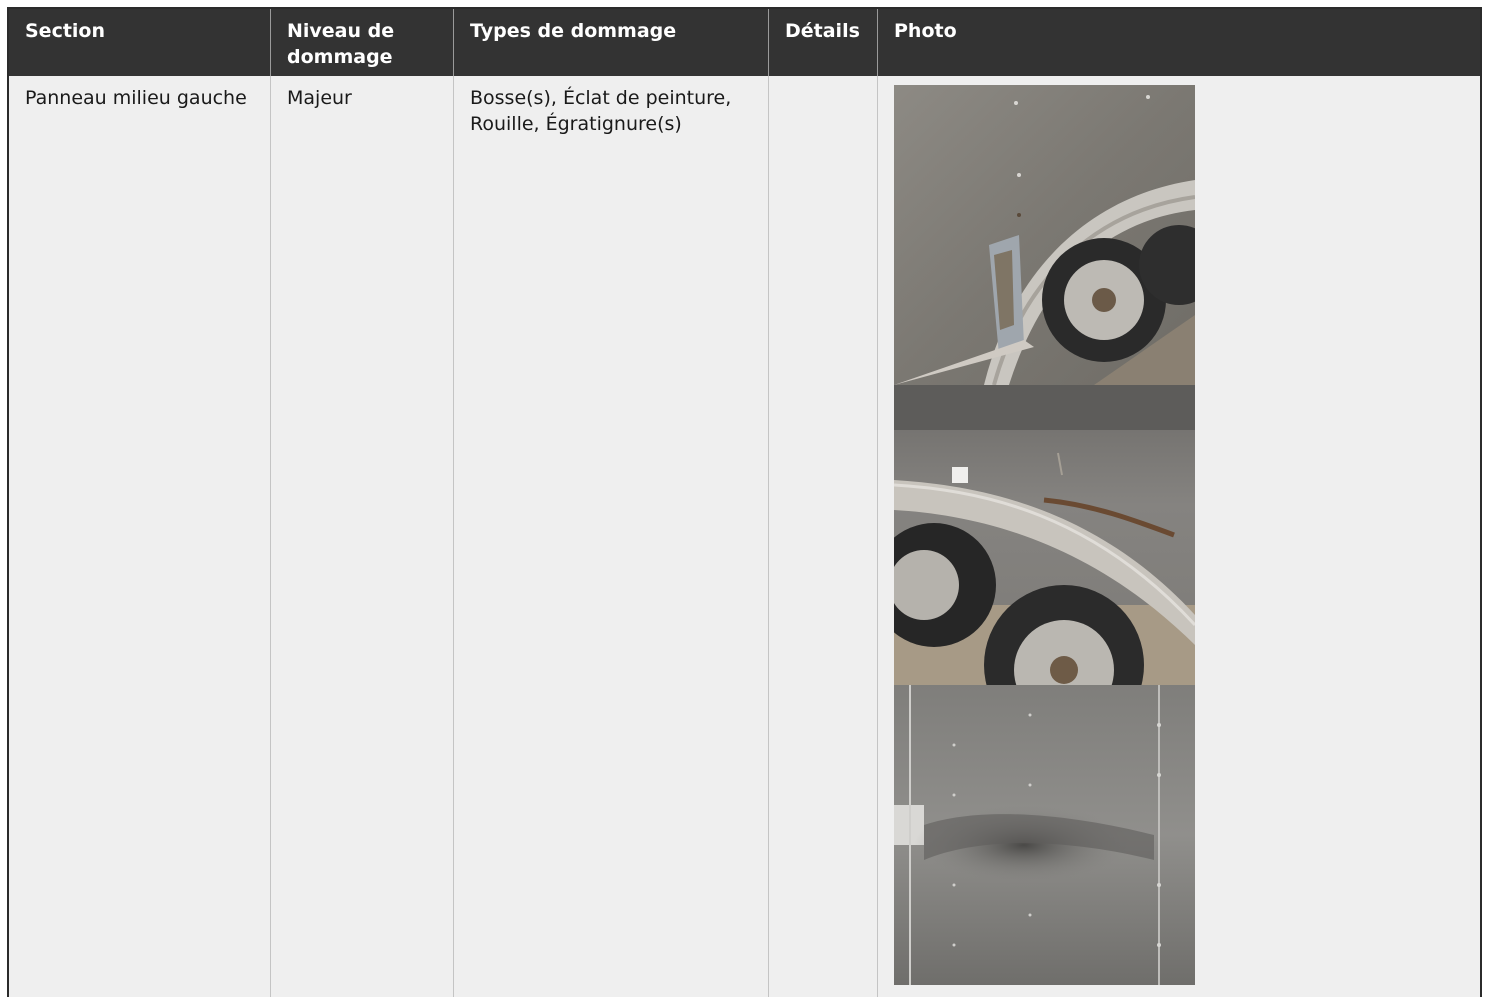  I want to click on header-section: Section, so click(140, 42).